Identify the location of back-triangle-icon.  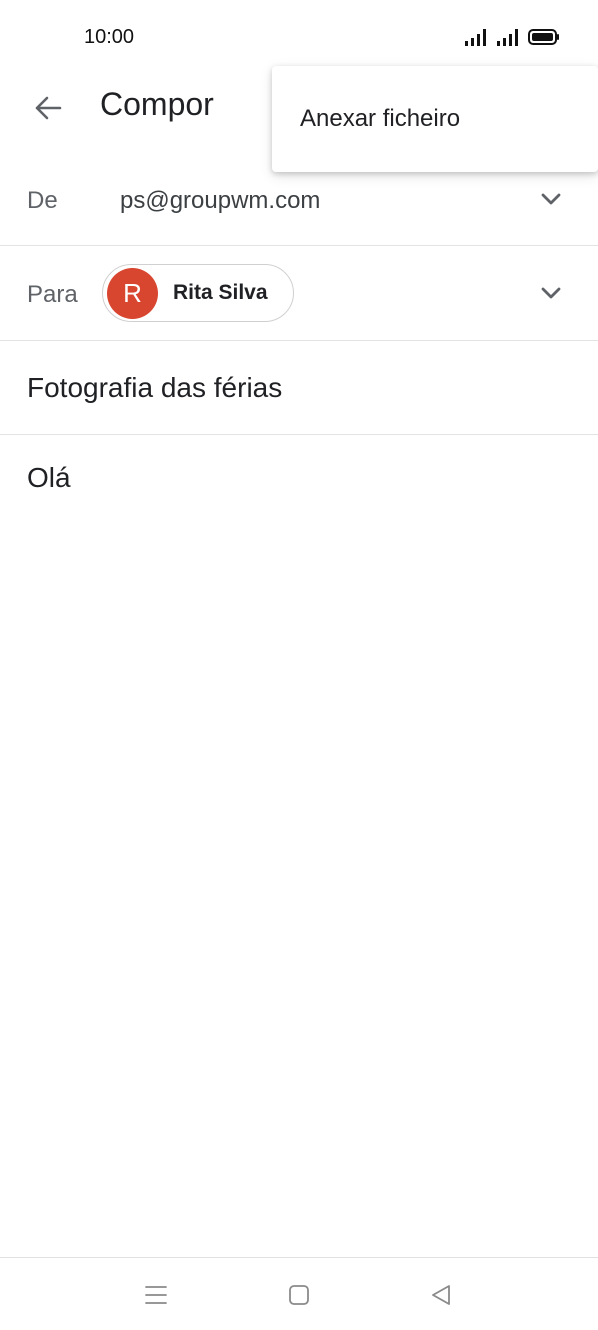
(441, 1295).